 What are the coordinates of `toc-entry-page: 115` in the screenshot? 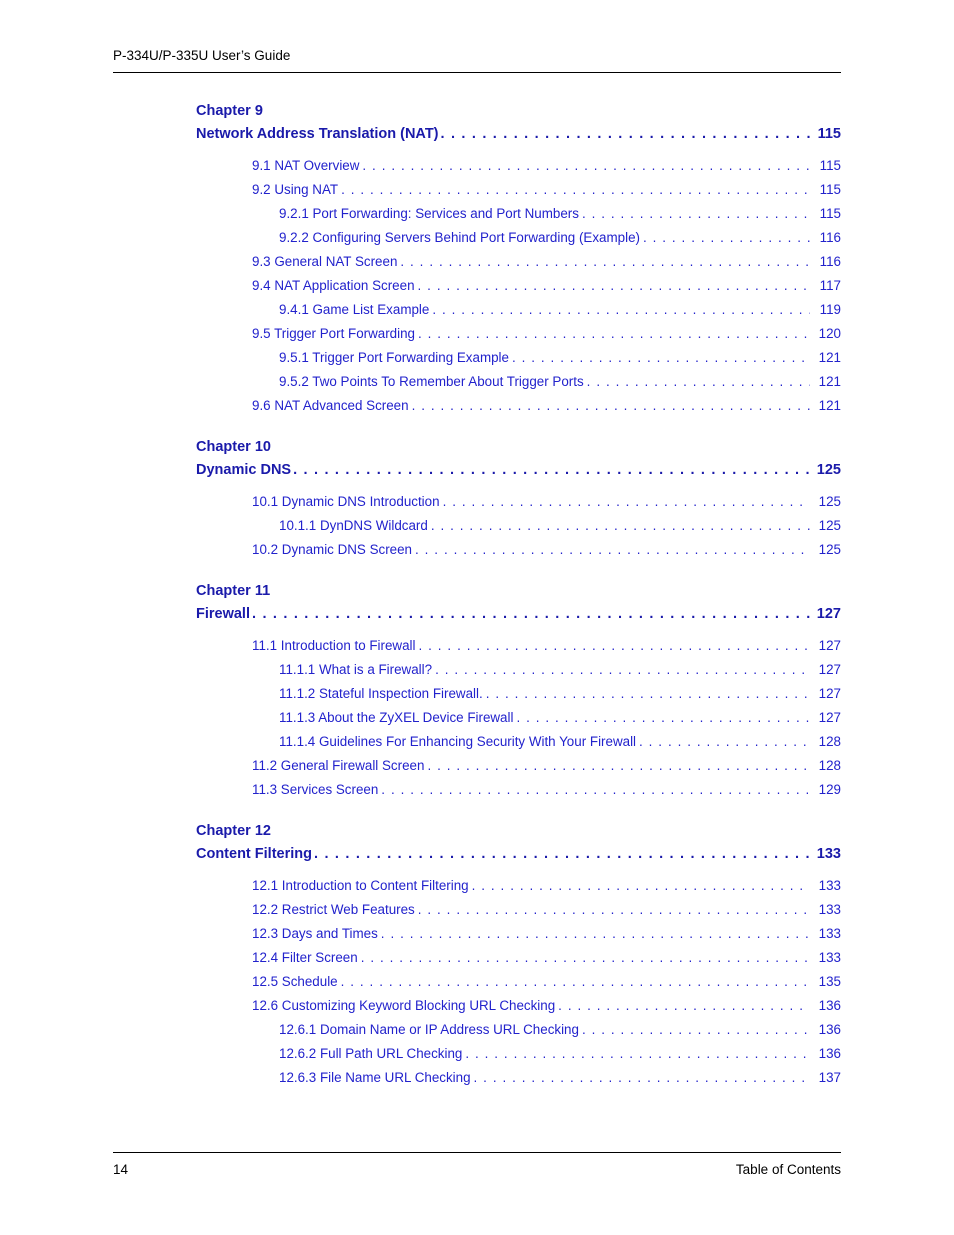 It's located at (830, 213).